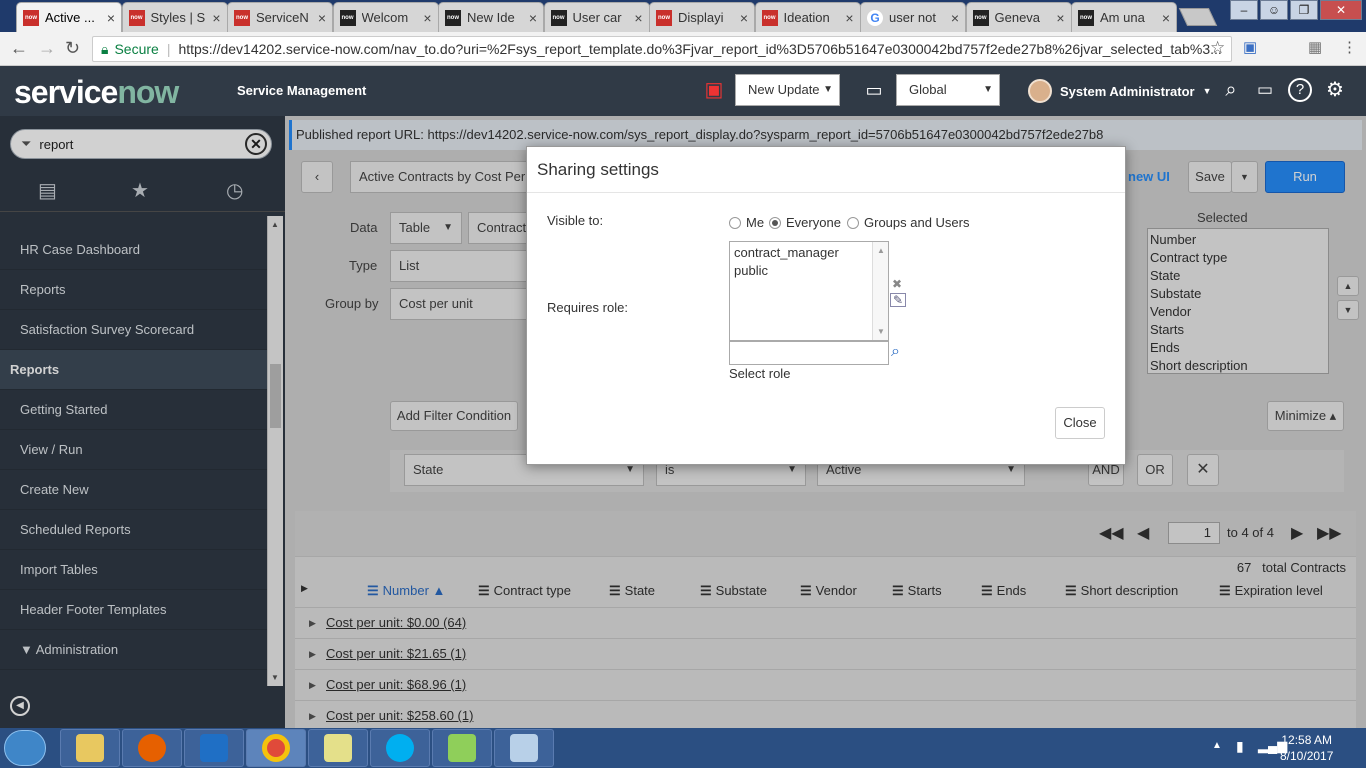 The height and width of the screenshot is (768, 1366). I want to click on visibility-radio-option: Groups and Users, so click(908, 222).